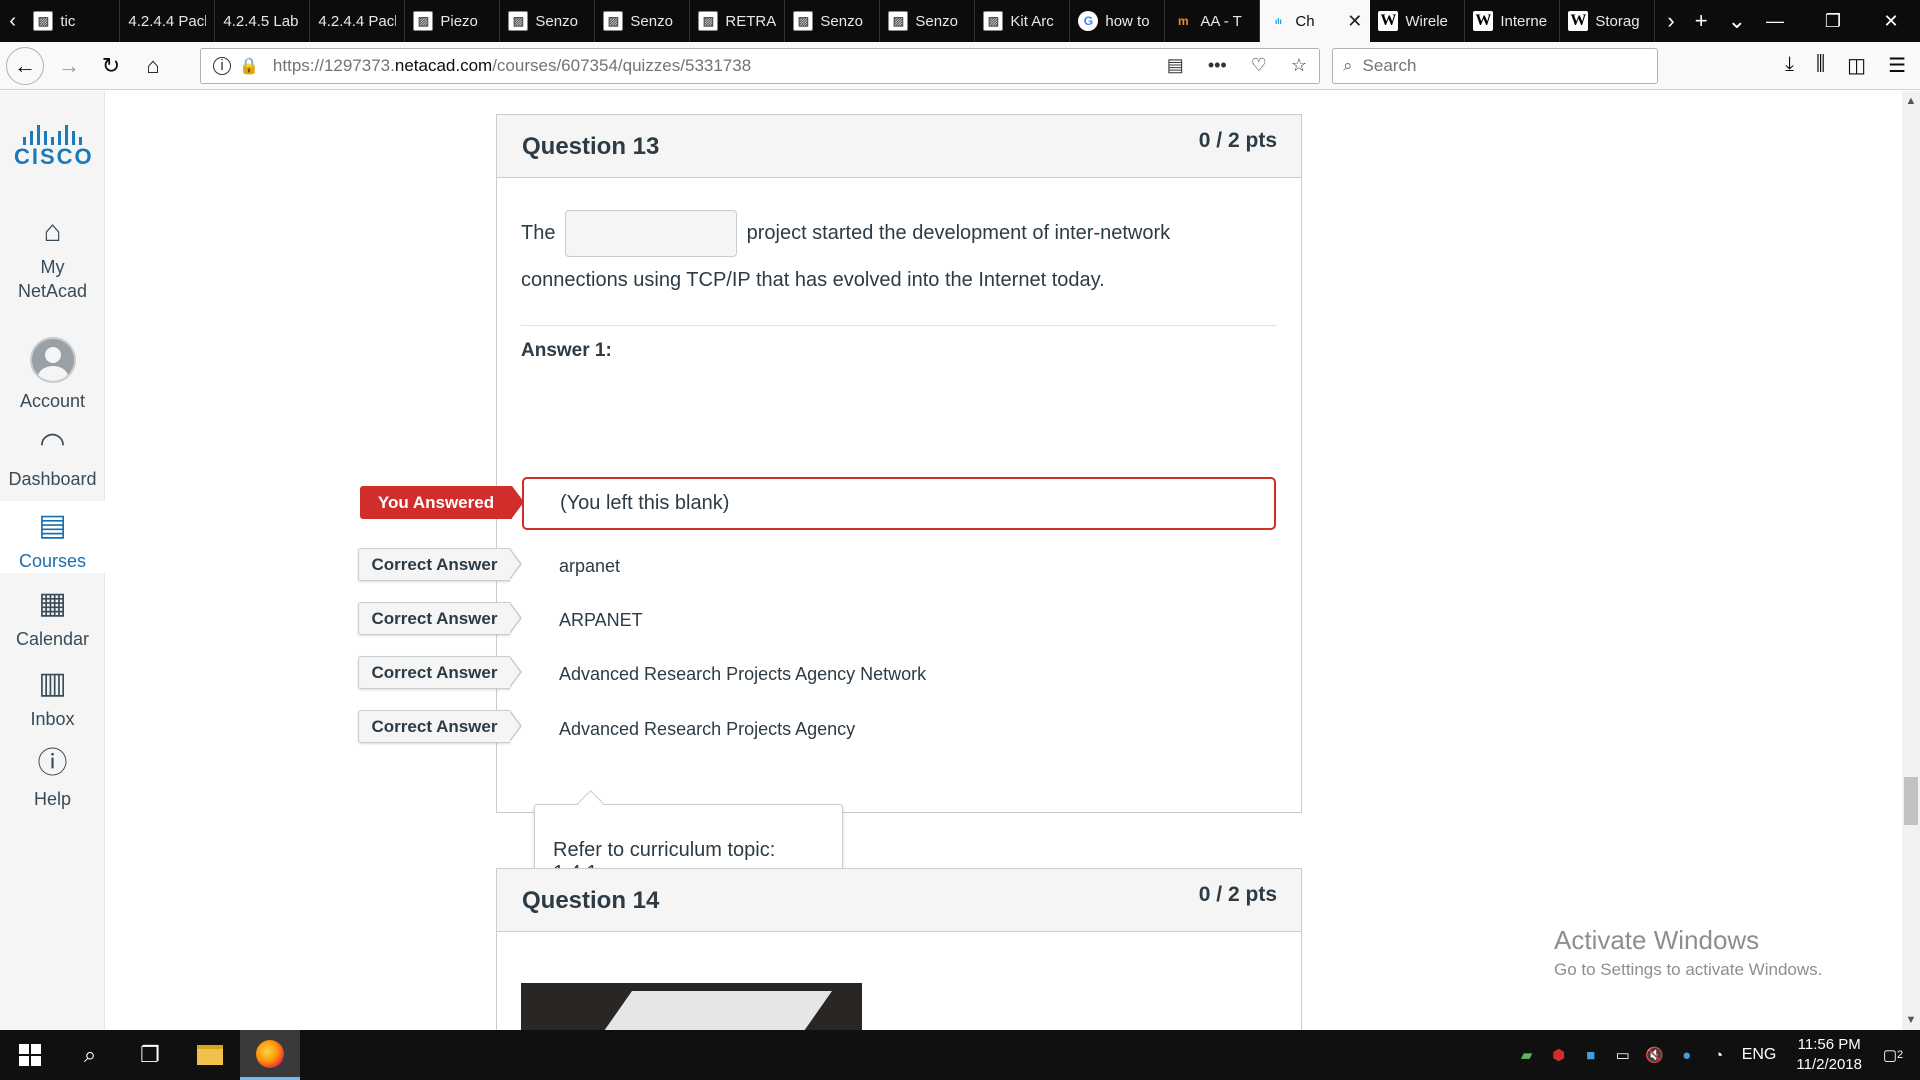 The image size is (1920, 1080). I want to click on bookmark-star-icon: ☆, so click(1299, 65).